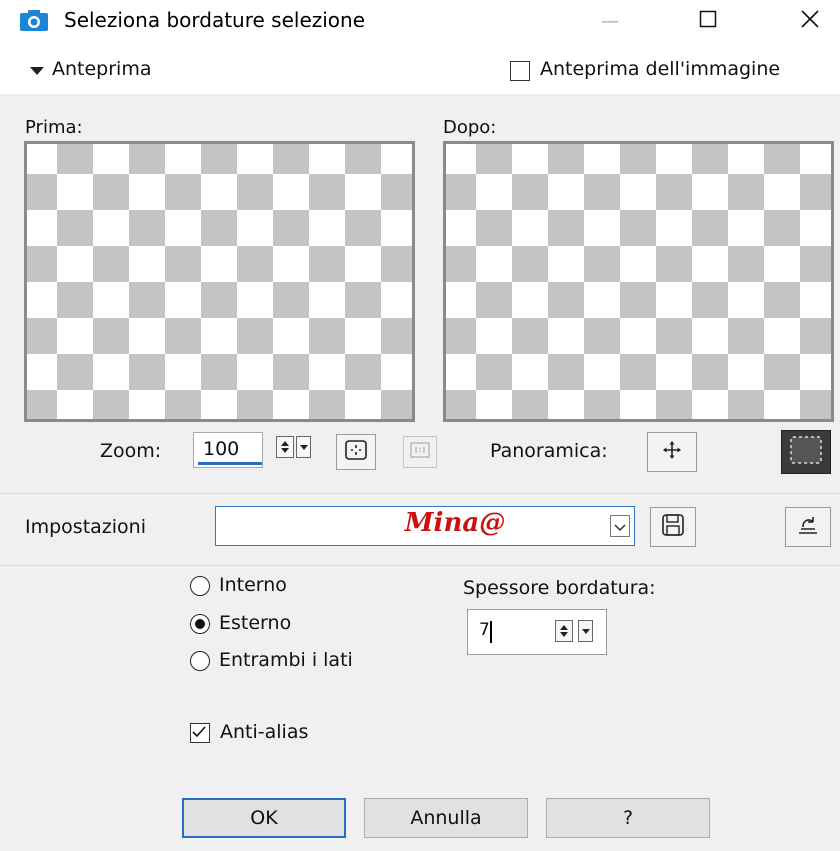 This screenshot has height=851, width=840. I want to click on preset-dropdown-arrow, so click(620, 526).